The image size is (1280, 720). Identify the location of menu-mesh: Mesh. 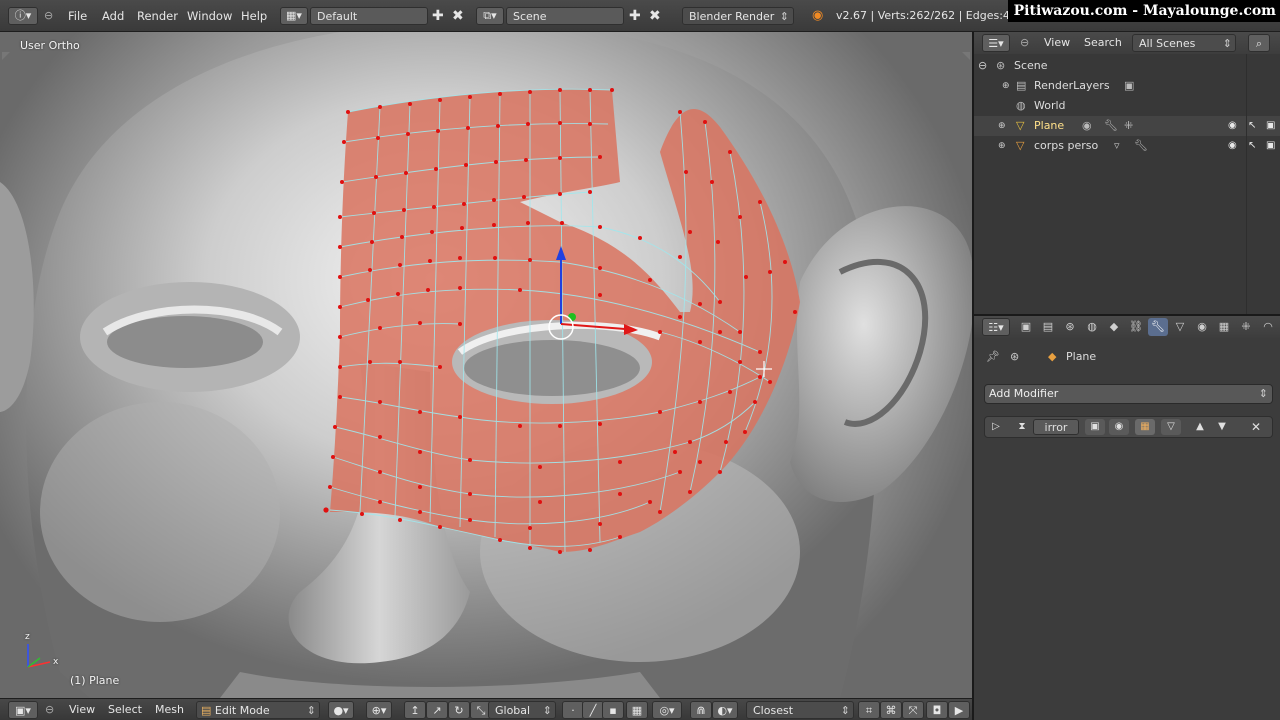
(169, 710).